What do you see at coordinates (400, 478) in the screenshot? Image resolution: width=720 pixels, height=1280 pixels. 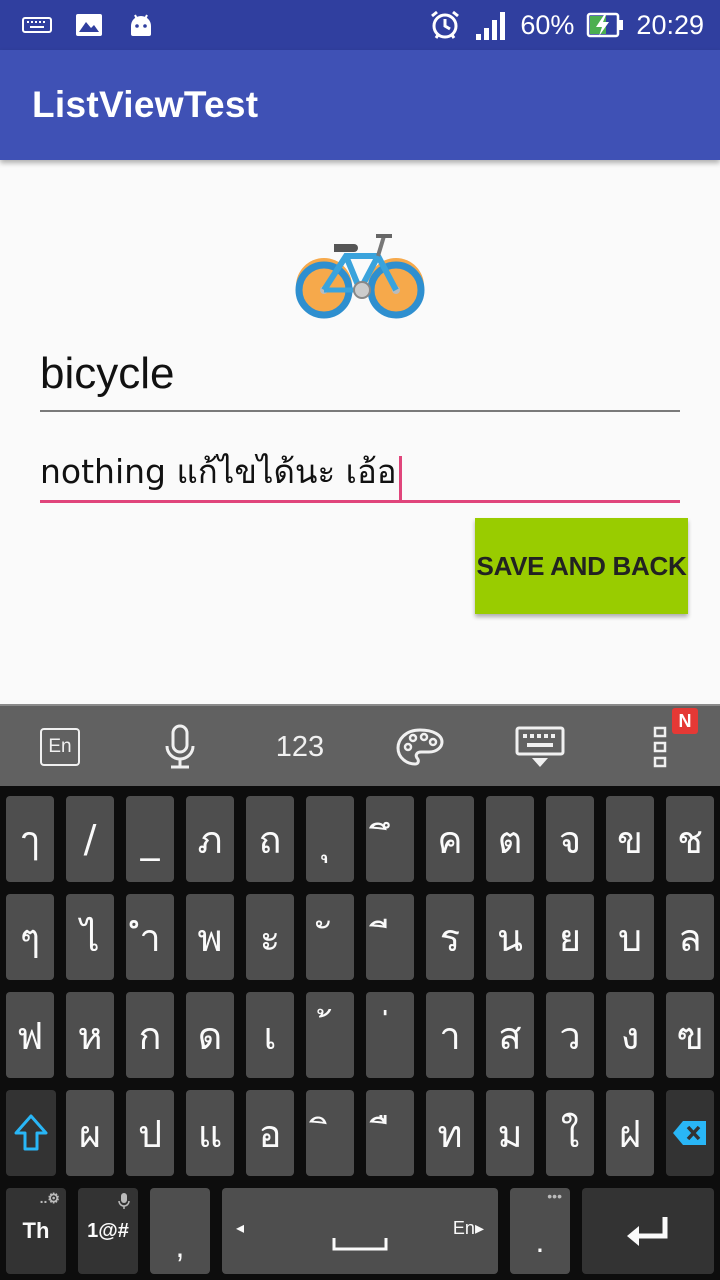 I see `text-cursor` at bounding box center [400, 478].